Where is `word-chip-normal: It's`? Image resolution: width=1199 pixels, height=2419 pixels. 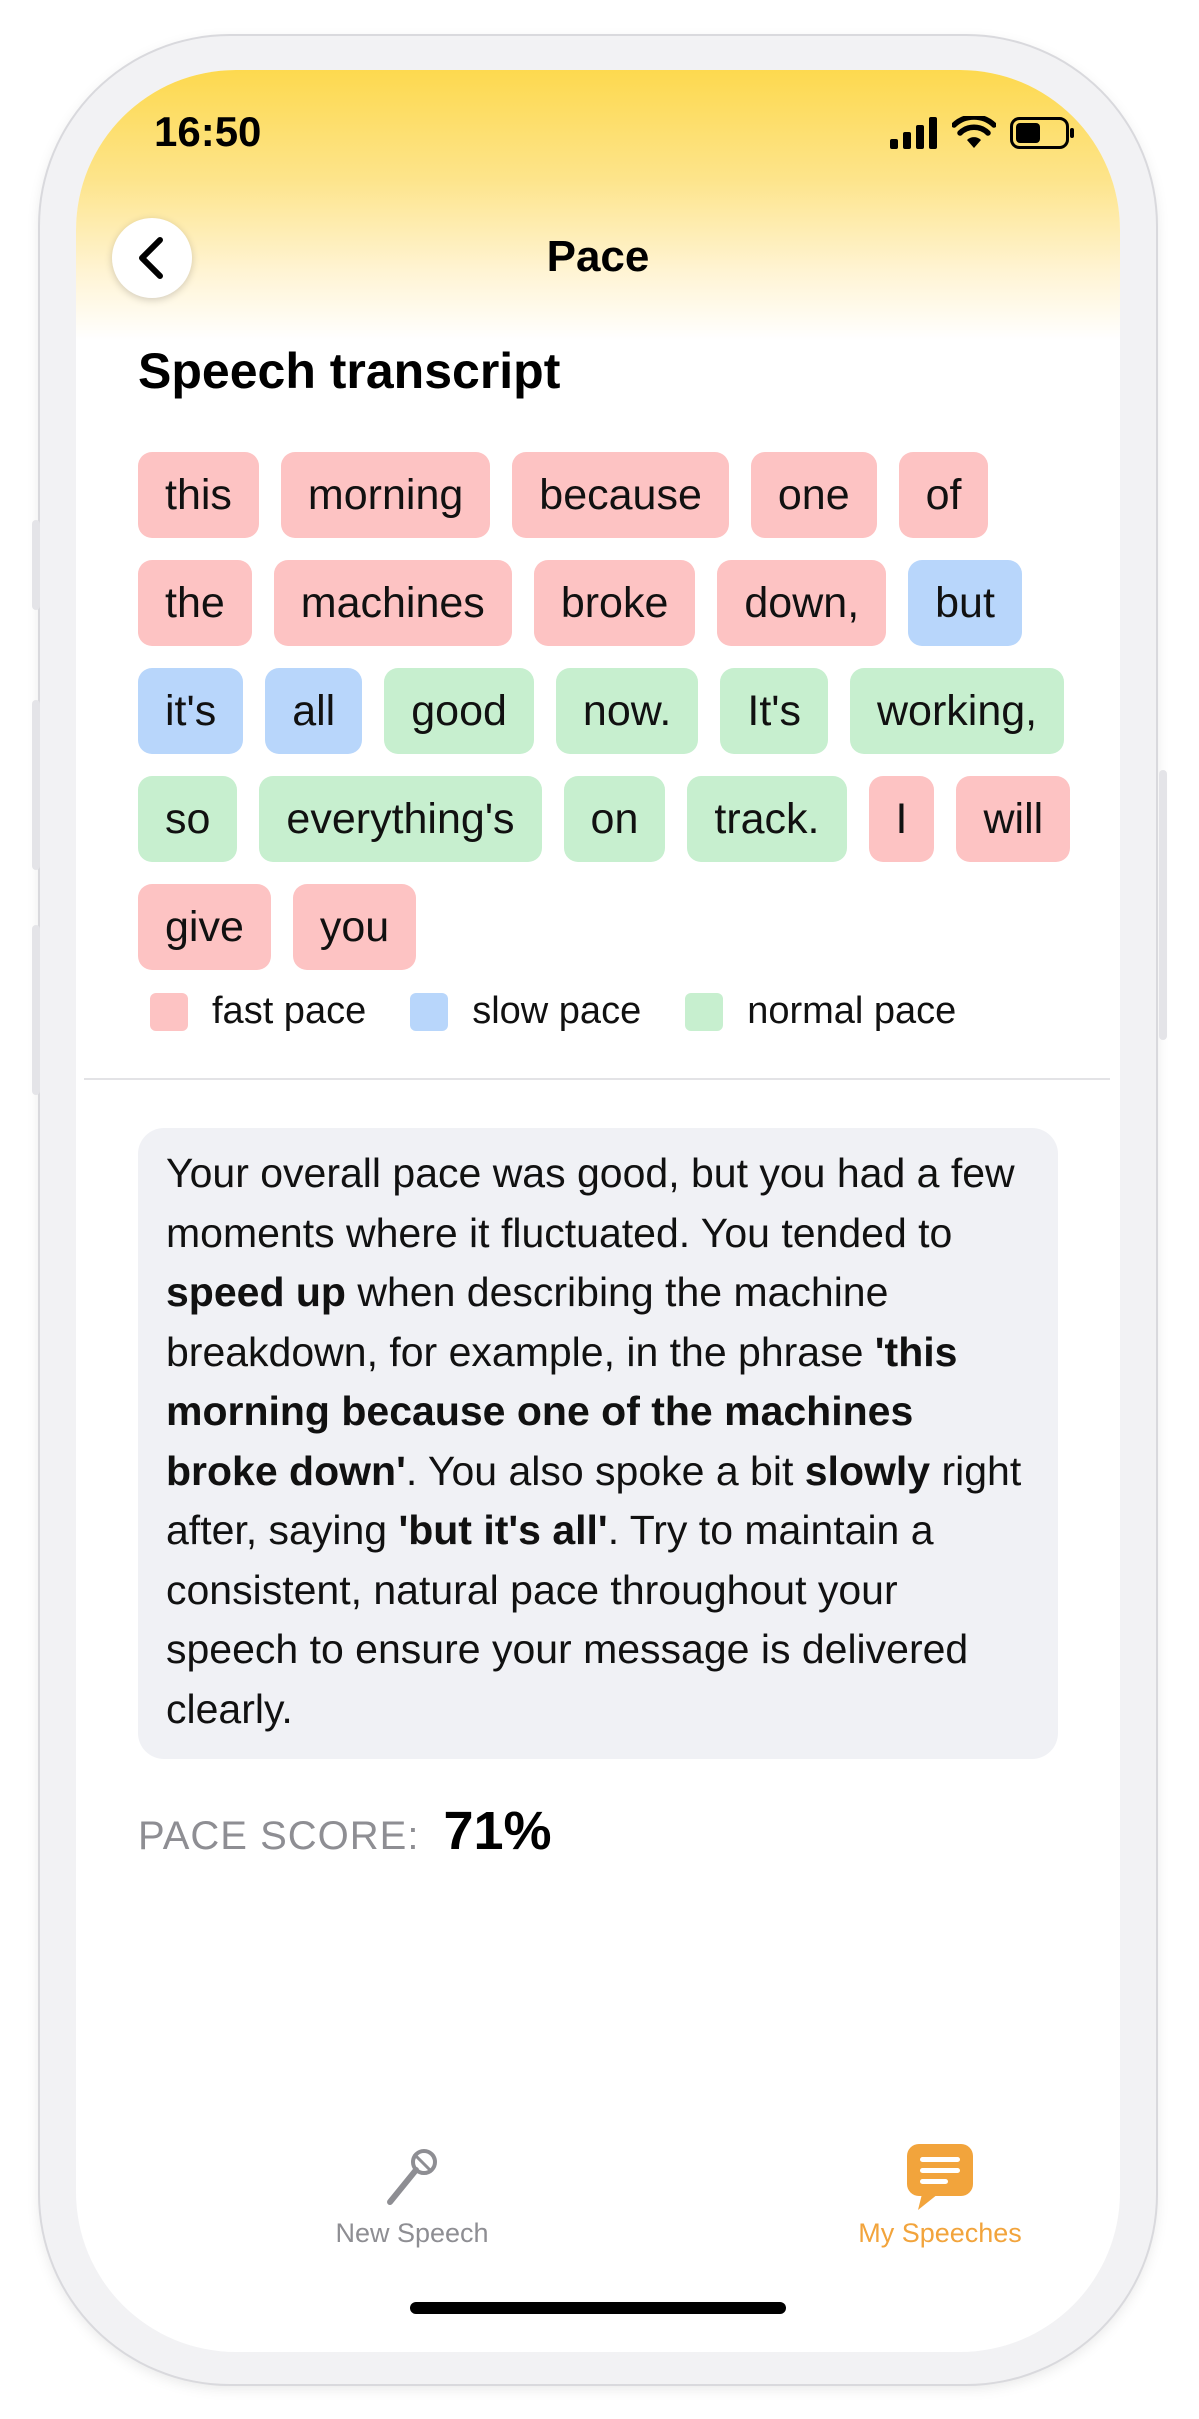 word-chip-normal: It's is located at coordinates (774, 711).